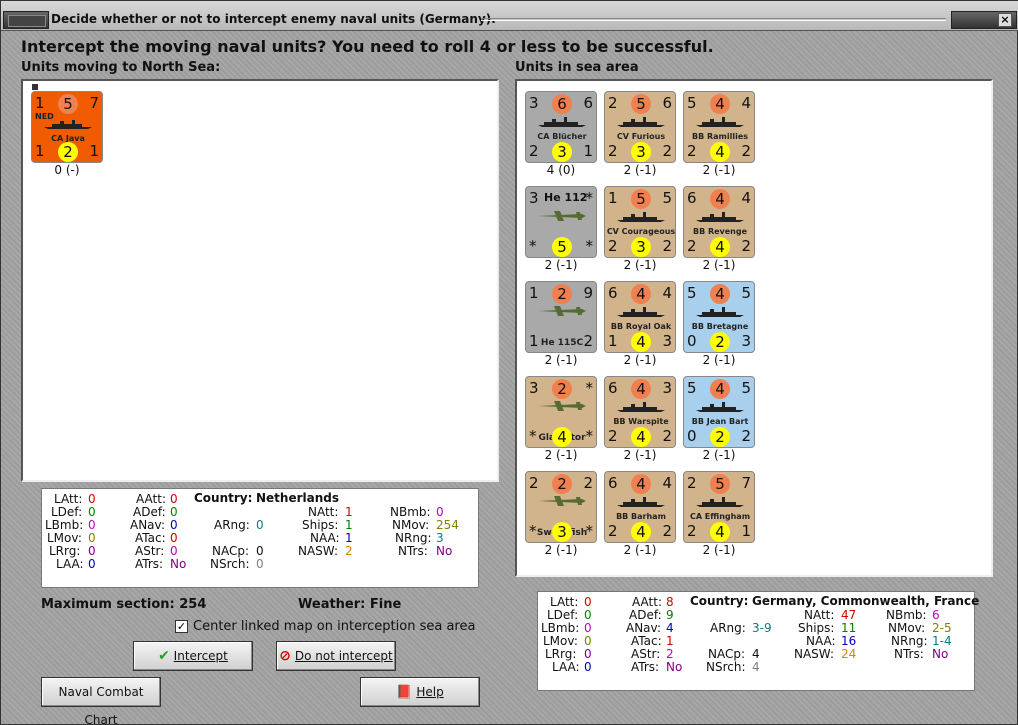 This screenshot has width=1018, height=725. What do you see at coordinates (816, 628) in the screenshot?
I see `stat-label: Ships:` at bounding box center [816, 628].